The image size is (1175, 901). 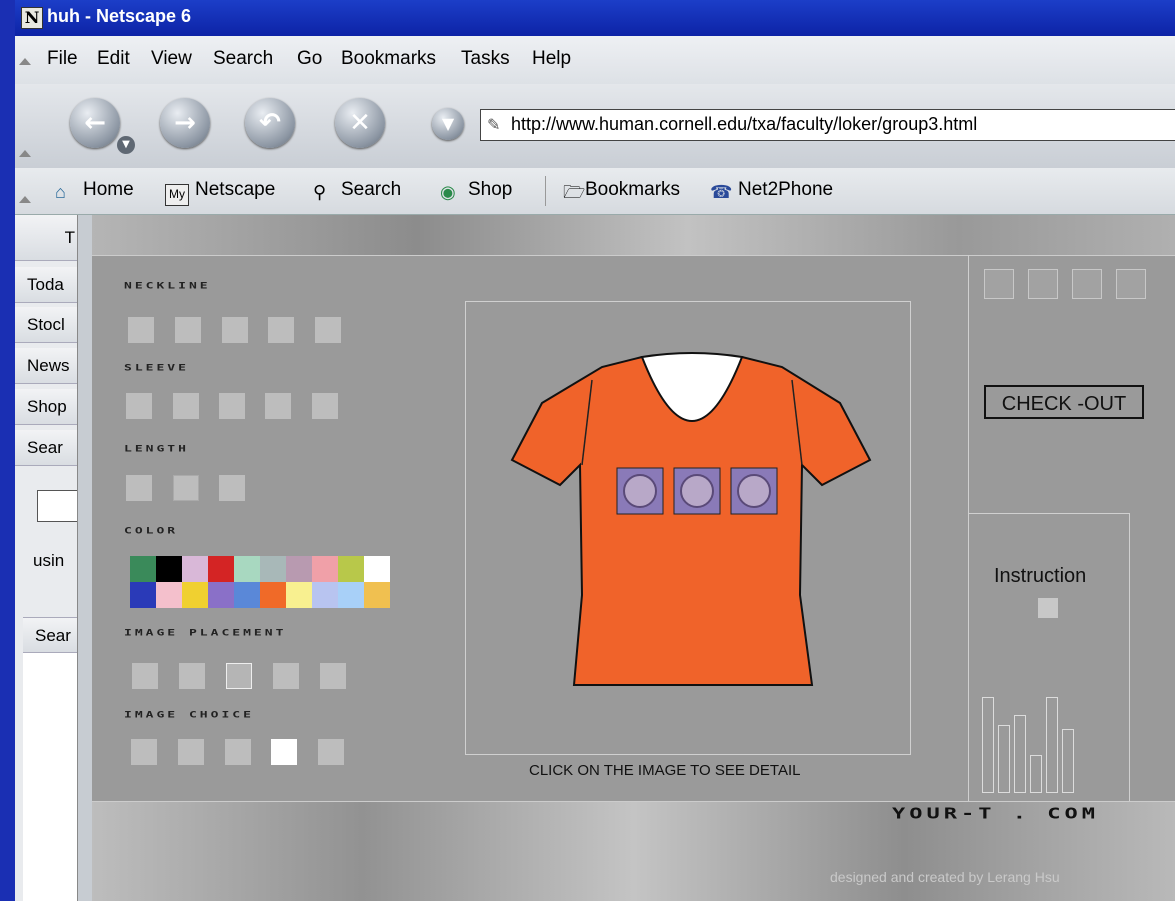 I want to click on home-button: ⌂ Home, so click(x=94, y=190).